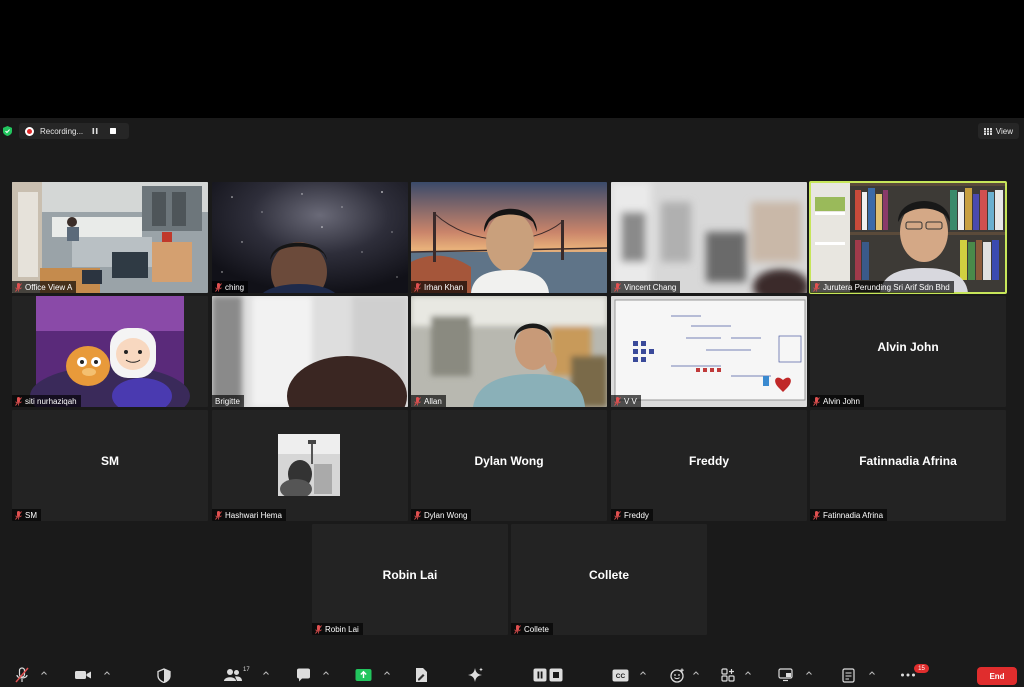 This screenshot has width=1024, height=687. Describe the element at coordinates (620, 675) in the screenshot. I see `captions-button: CC` at that location.